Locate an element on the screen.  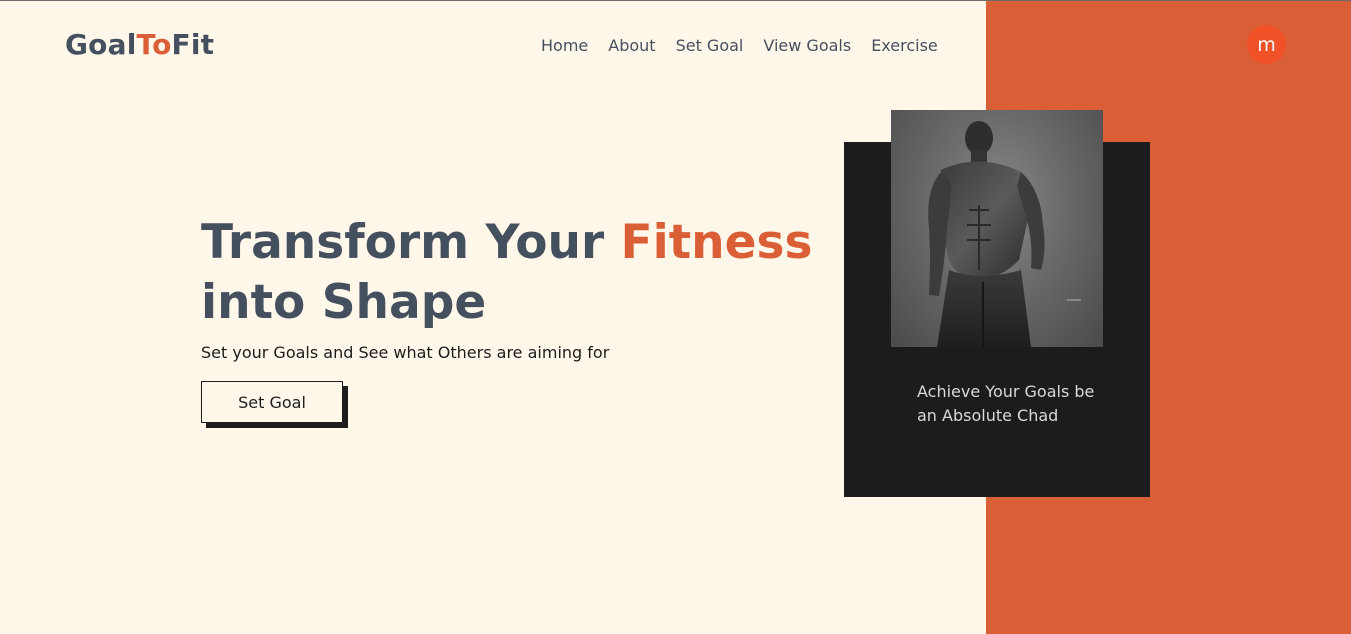
brand-logo-part3: Fit is located at coordinates (193, 44).